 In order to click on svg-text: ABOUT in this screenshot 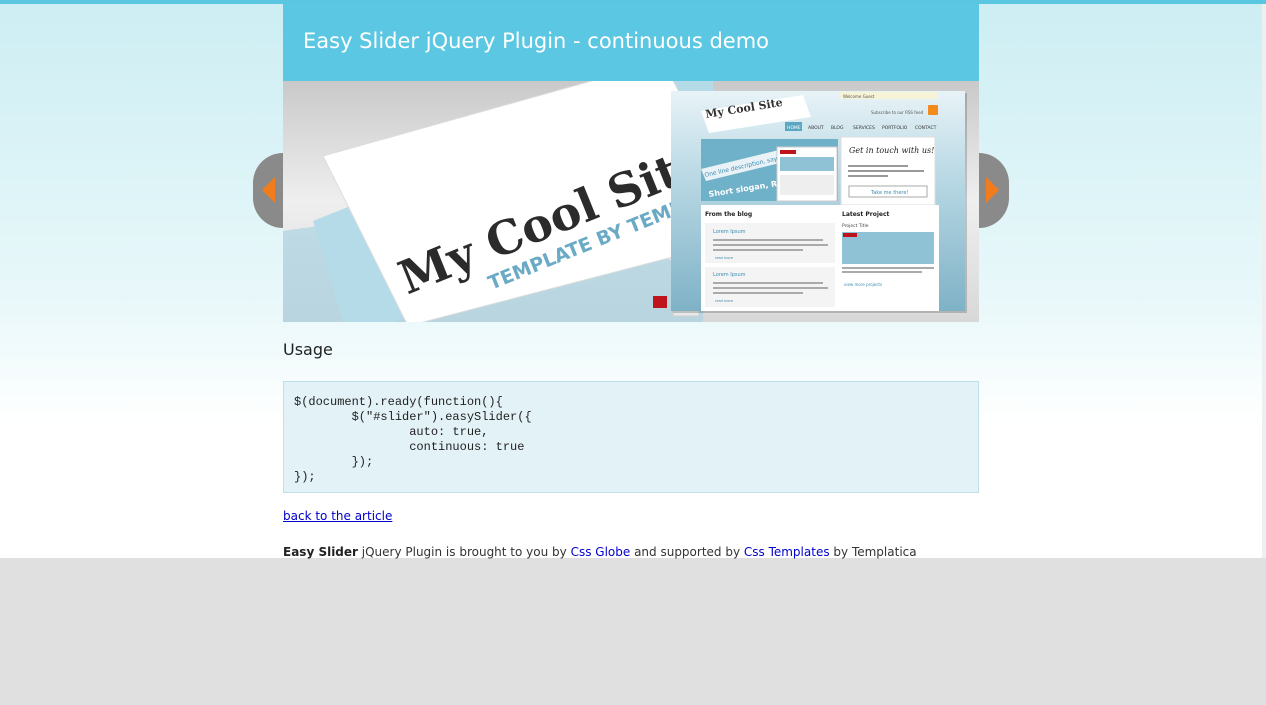, I will do `click(816, 128)`.